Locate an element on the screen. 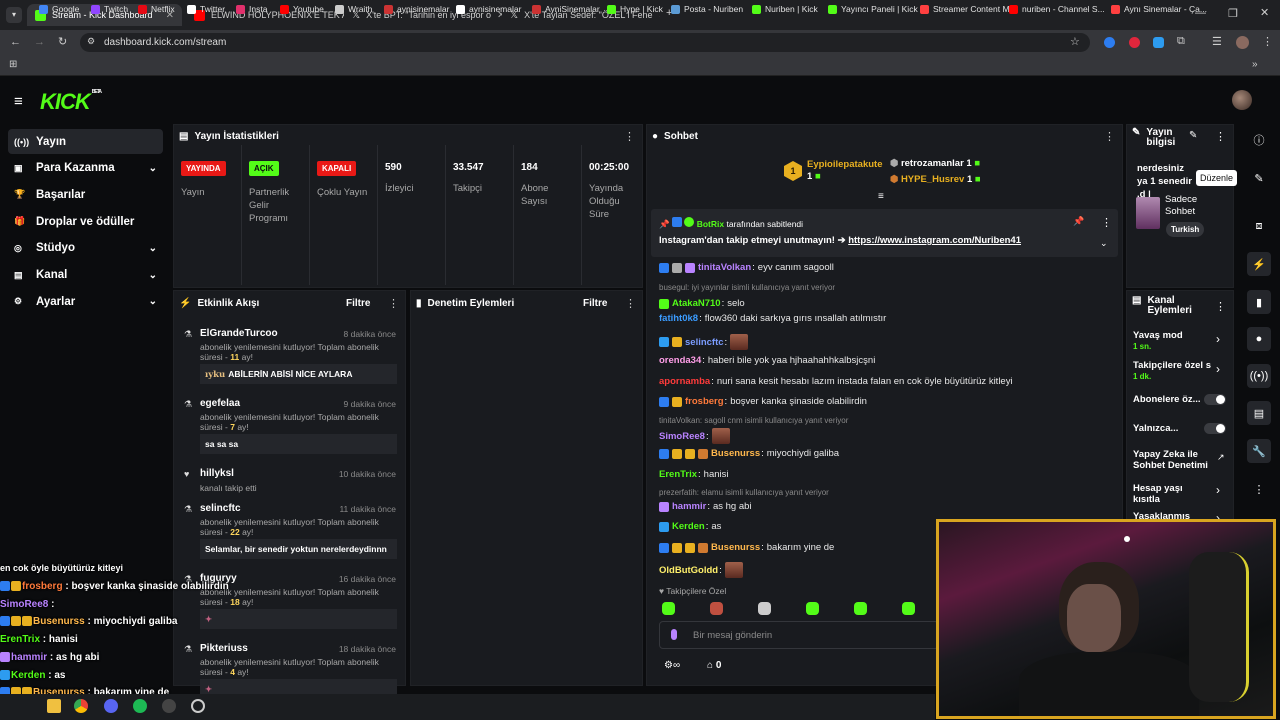  document-shortcut-icon: ▮ is located at coordinates (1259, 302).